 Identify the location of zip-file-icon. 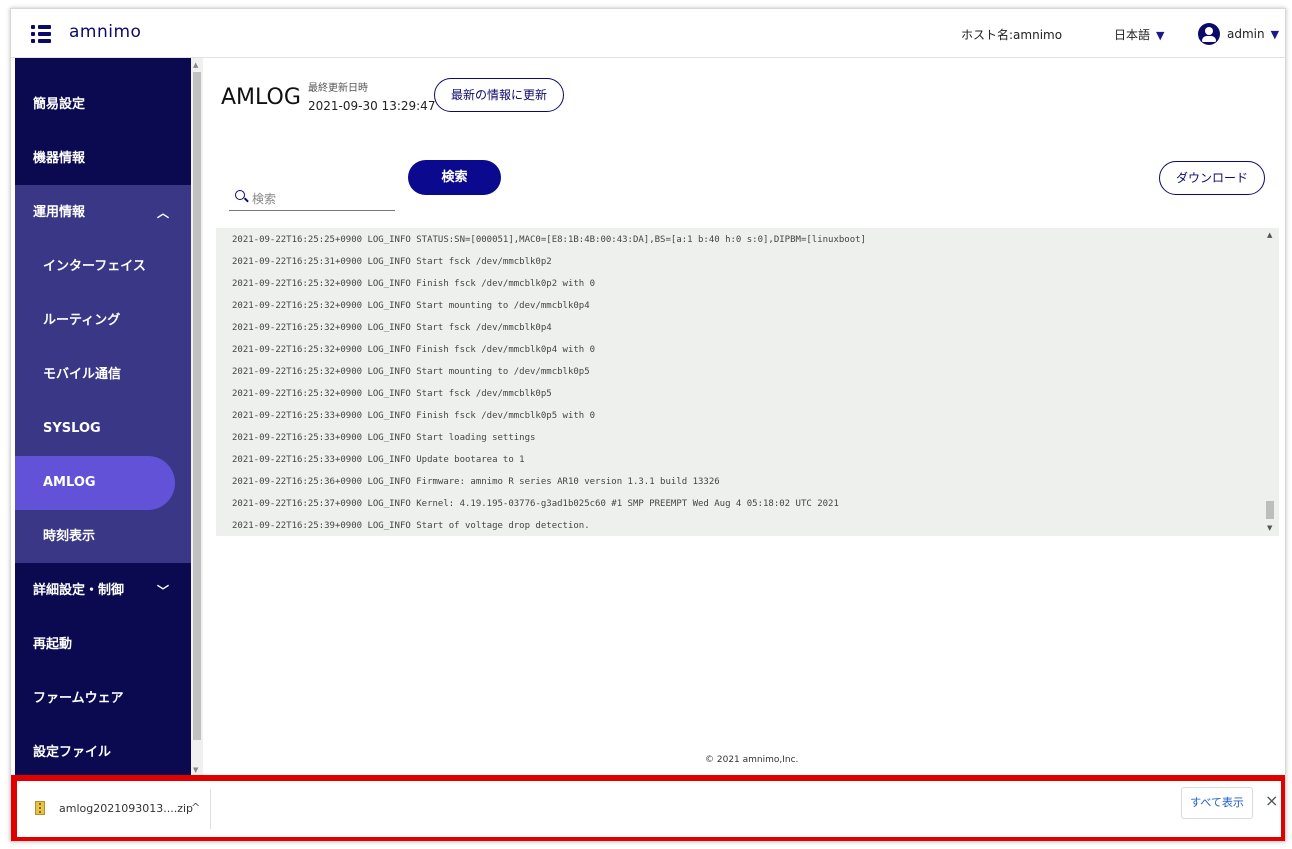
(40, 808).